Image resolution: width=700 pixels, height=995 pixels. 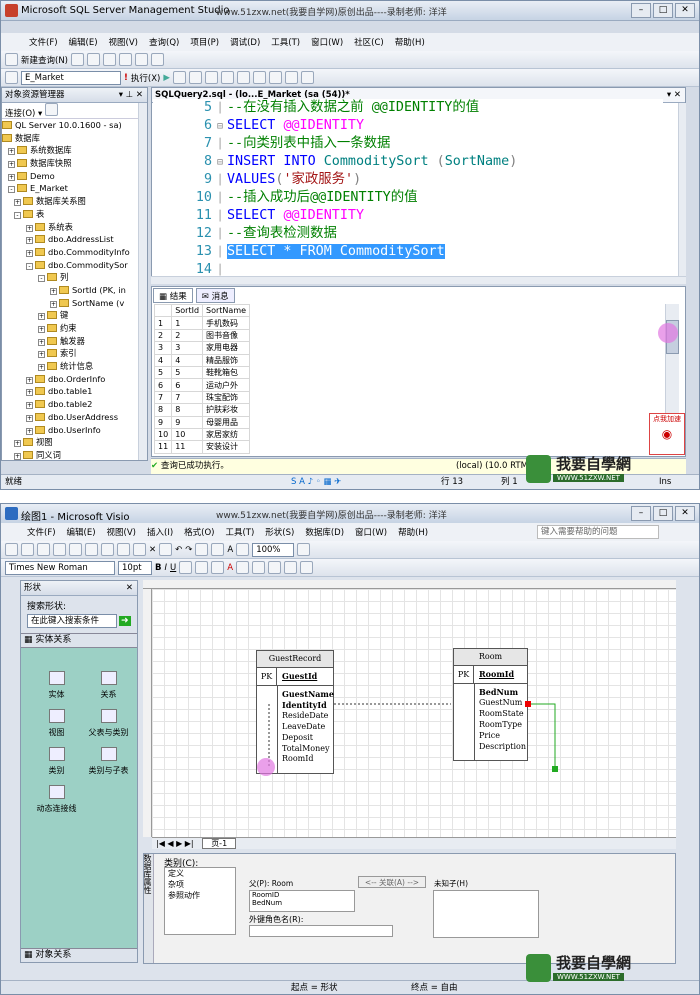 What do you see at coordinates (257, 180) in the screenshot?
I see `code-line: 9 │ VALUES('家政服务')` at bounding box center [257, 180].